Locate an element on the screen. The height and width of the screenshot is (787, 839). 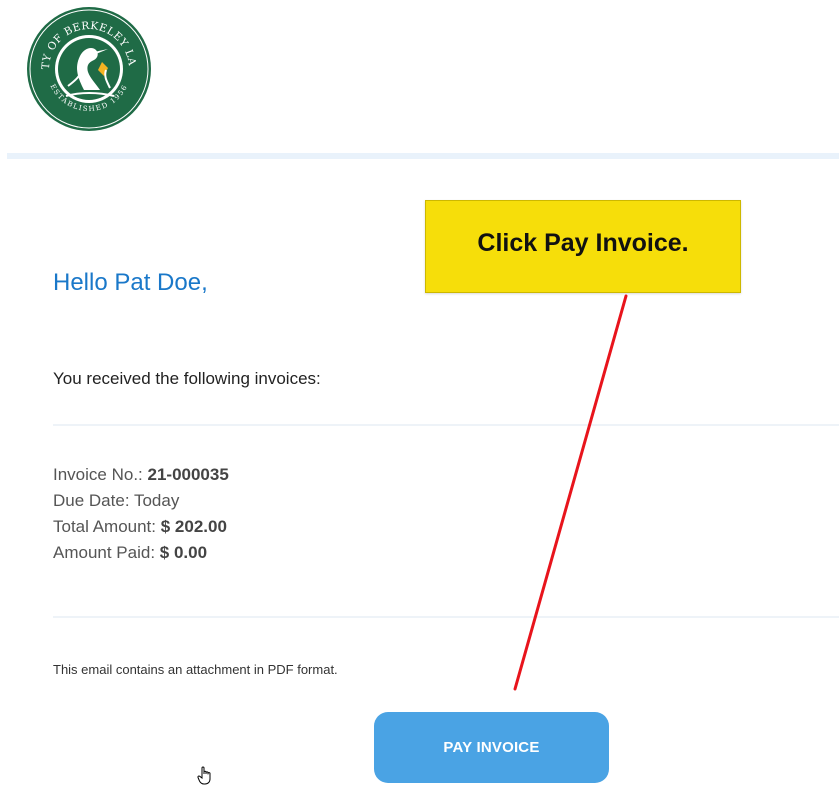
amount-paid-row: Amount Paid: $ 0.00 is located at coordinates (141, 553).